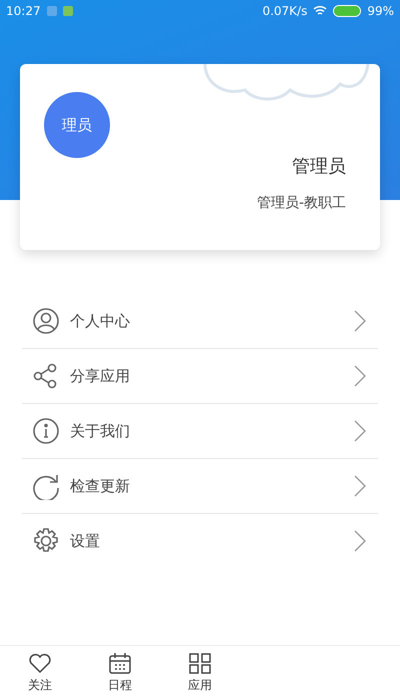  Describe the element at coordinates (100, 321) in the screenshot. I see `menu-label: 个人中心` at that location.